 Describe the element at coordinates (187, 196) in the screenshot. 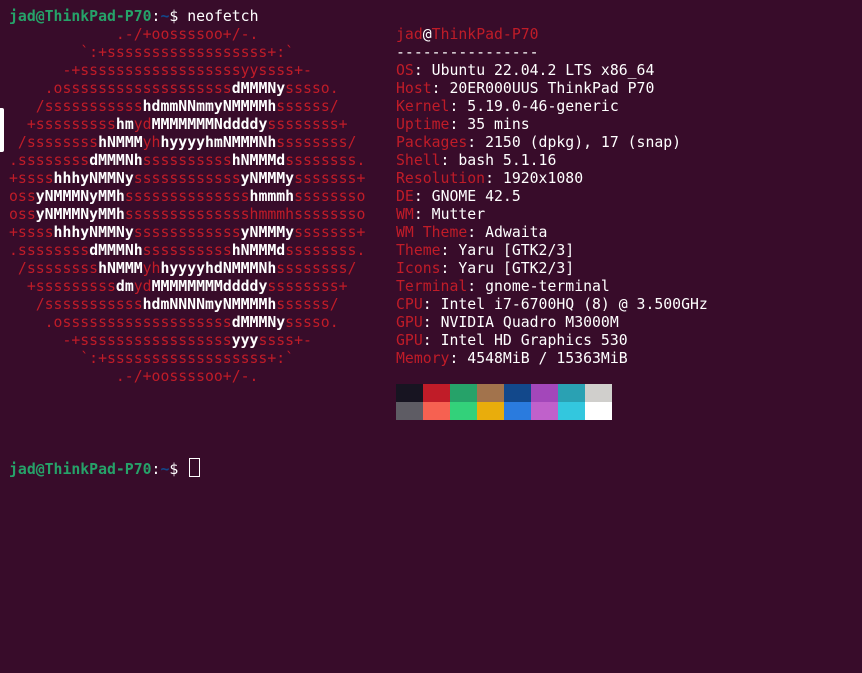

I see `logo-segment: ssssssssssssss` at that location.